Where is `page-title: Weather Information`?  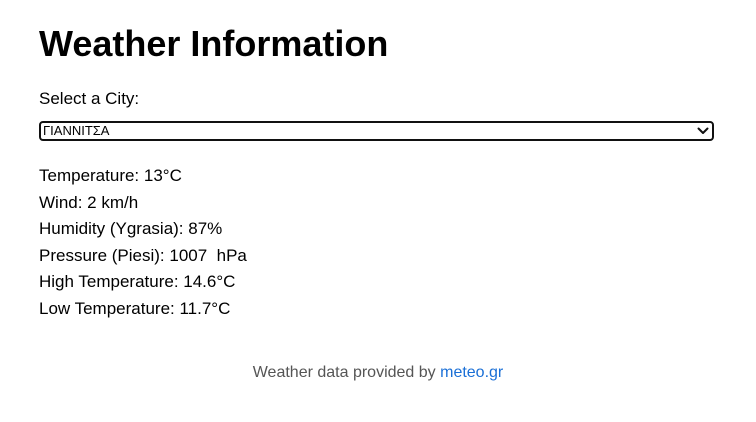 page-title: Weather Information is located at coordinates (214, 43).